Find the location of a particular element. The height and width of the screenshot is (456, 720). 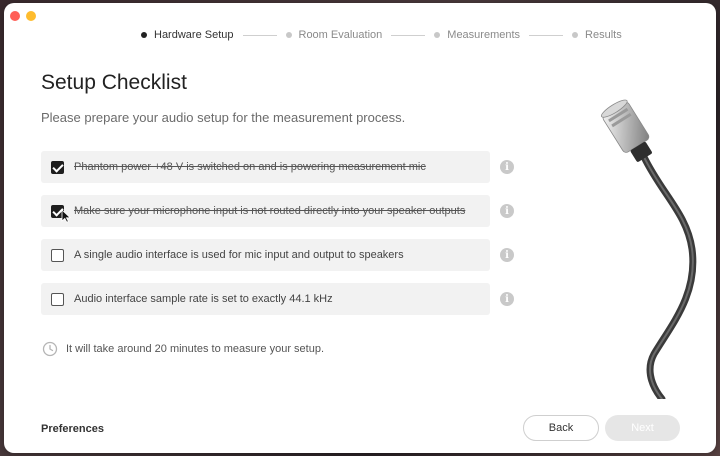

step-hardware-setup: Hardware Setup is located at coordinates (187, 35).